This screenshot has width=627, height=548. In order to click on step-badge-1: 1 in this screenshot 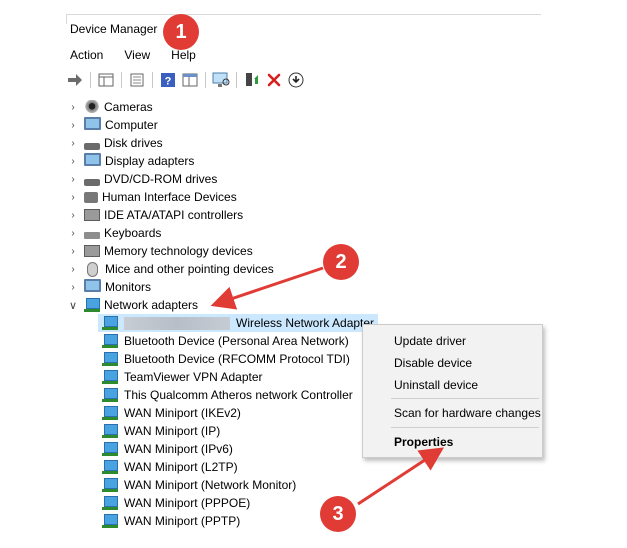, I will do `click(181, 32)`.